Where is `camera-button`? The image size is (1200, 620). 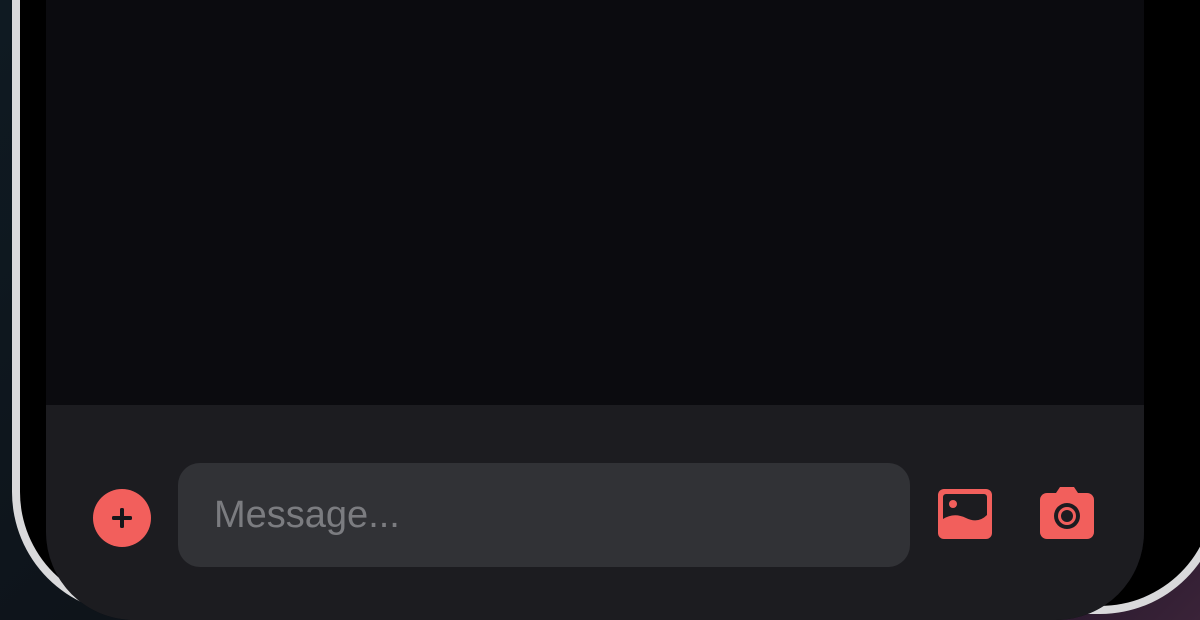 camera-button is located at coordinates (1067, 514).